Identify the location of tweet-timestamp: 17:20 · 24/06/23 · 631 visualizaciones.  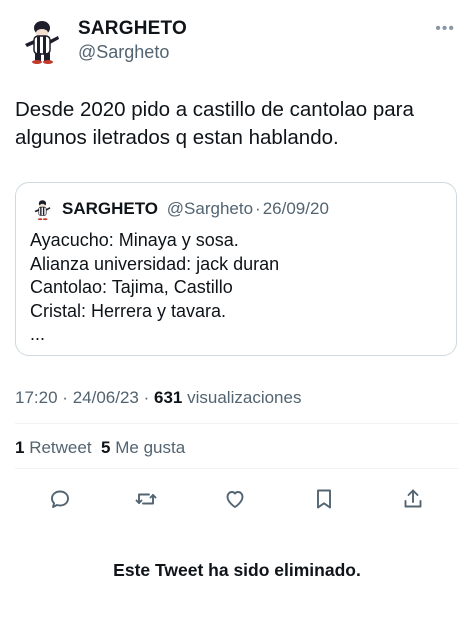
(158, 398).